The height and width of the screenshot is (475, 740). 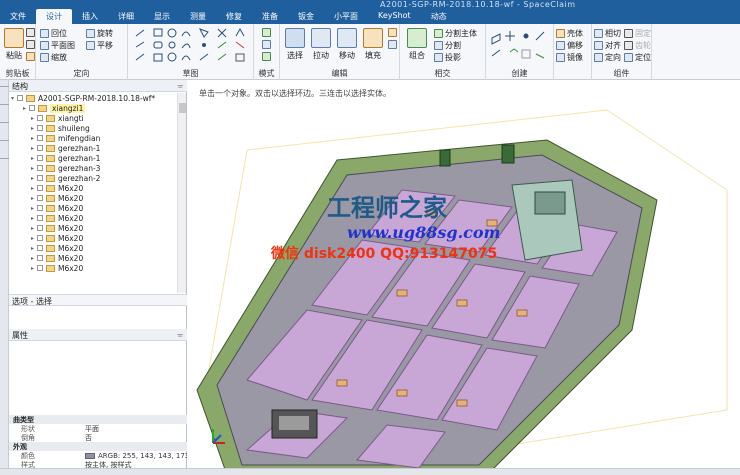 I want to click on side-tab-views, so click(x=4, y=164).